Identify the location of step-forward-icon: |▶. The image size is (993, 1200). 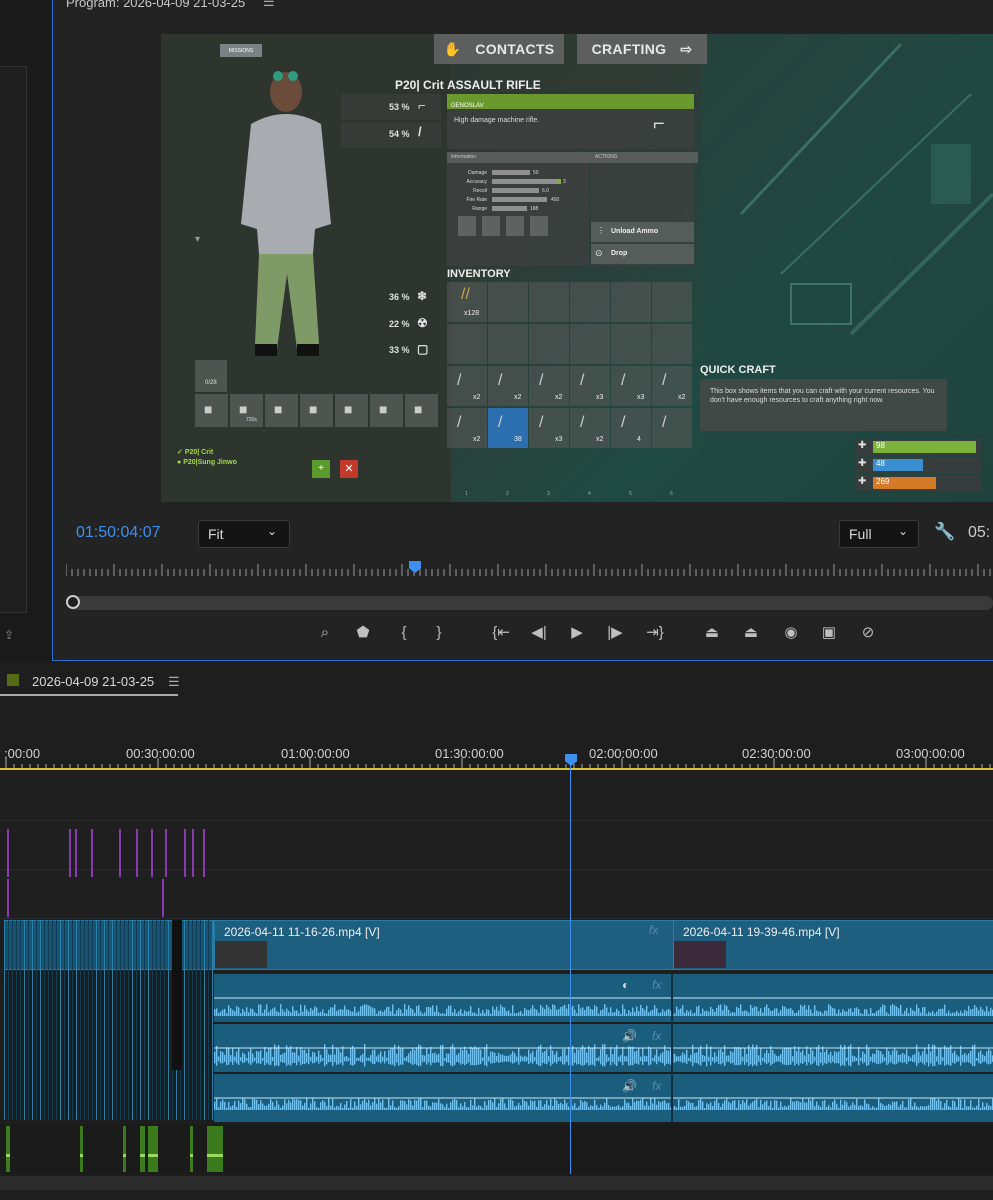
(615, 633).